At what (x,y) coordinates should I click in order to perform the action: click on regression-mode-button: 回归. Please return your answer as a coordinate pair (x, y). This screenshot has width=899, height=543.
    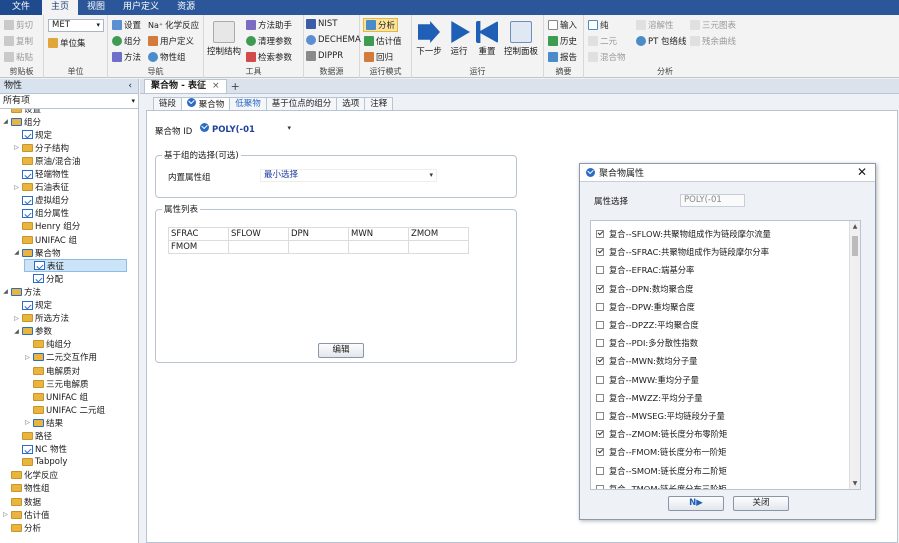
    Looking at the image, I should click on (378, 57).